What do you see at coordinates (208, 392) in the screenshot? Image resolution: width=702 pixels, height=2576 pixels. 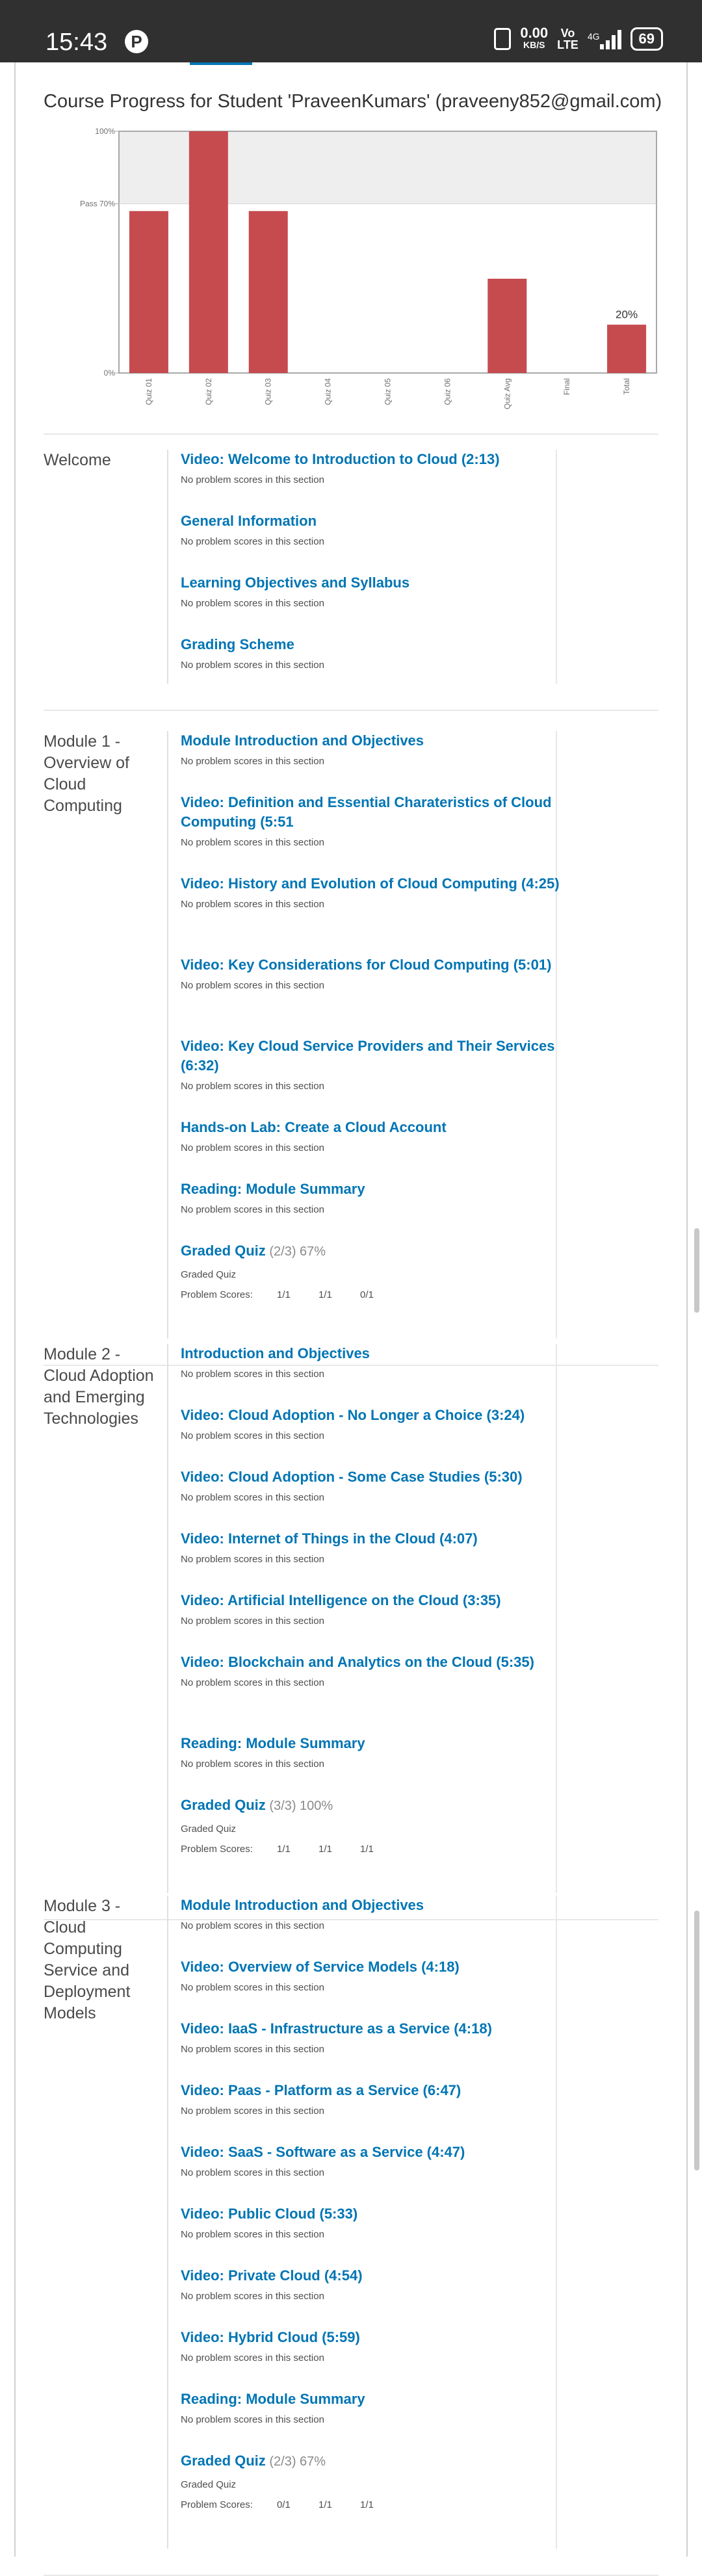 I see `x-tick-label: Quiz 02` at bounding box center [208, 392].